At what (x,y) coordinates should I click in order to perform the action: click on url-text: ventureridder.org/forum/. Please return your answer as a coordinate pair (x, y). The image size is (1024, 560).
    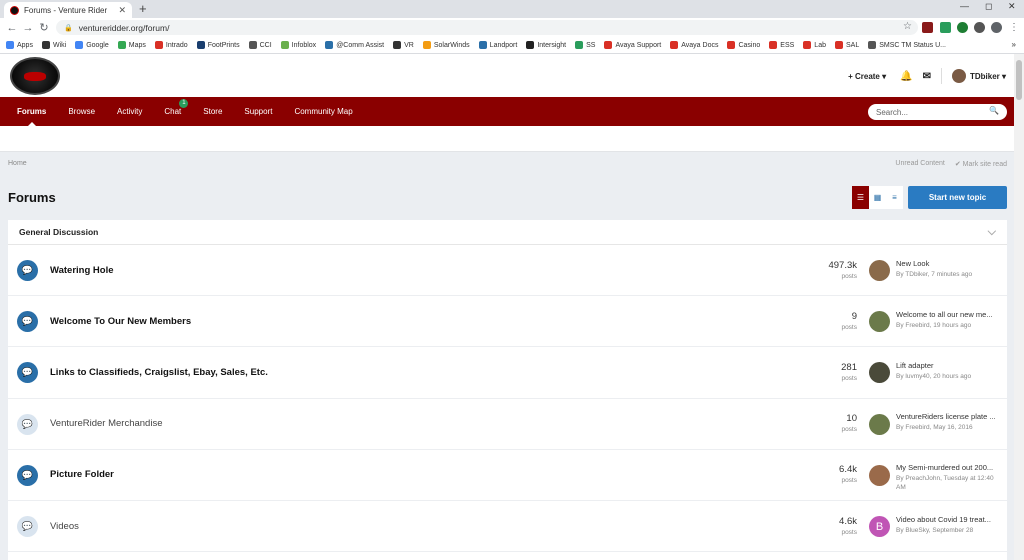
    Looking at the image, I should click on (124, 27).